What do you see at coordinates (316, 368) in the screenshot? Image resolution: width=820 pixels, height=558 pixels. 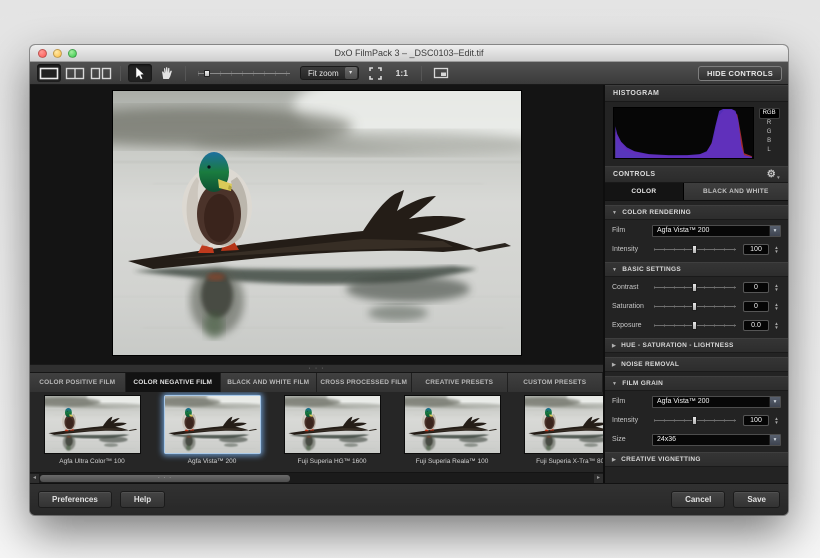 I see `filmstrip-resize-grip: · · ·` at bounding box center [316, 368].